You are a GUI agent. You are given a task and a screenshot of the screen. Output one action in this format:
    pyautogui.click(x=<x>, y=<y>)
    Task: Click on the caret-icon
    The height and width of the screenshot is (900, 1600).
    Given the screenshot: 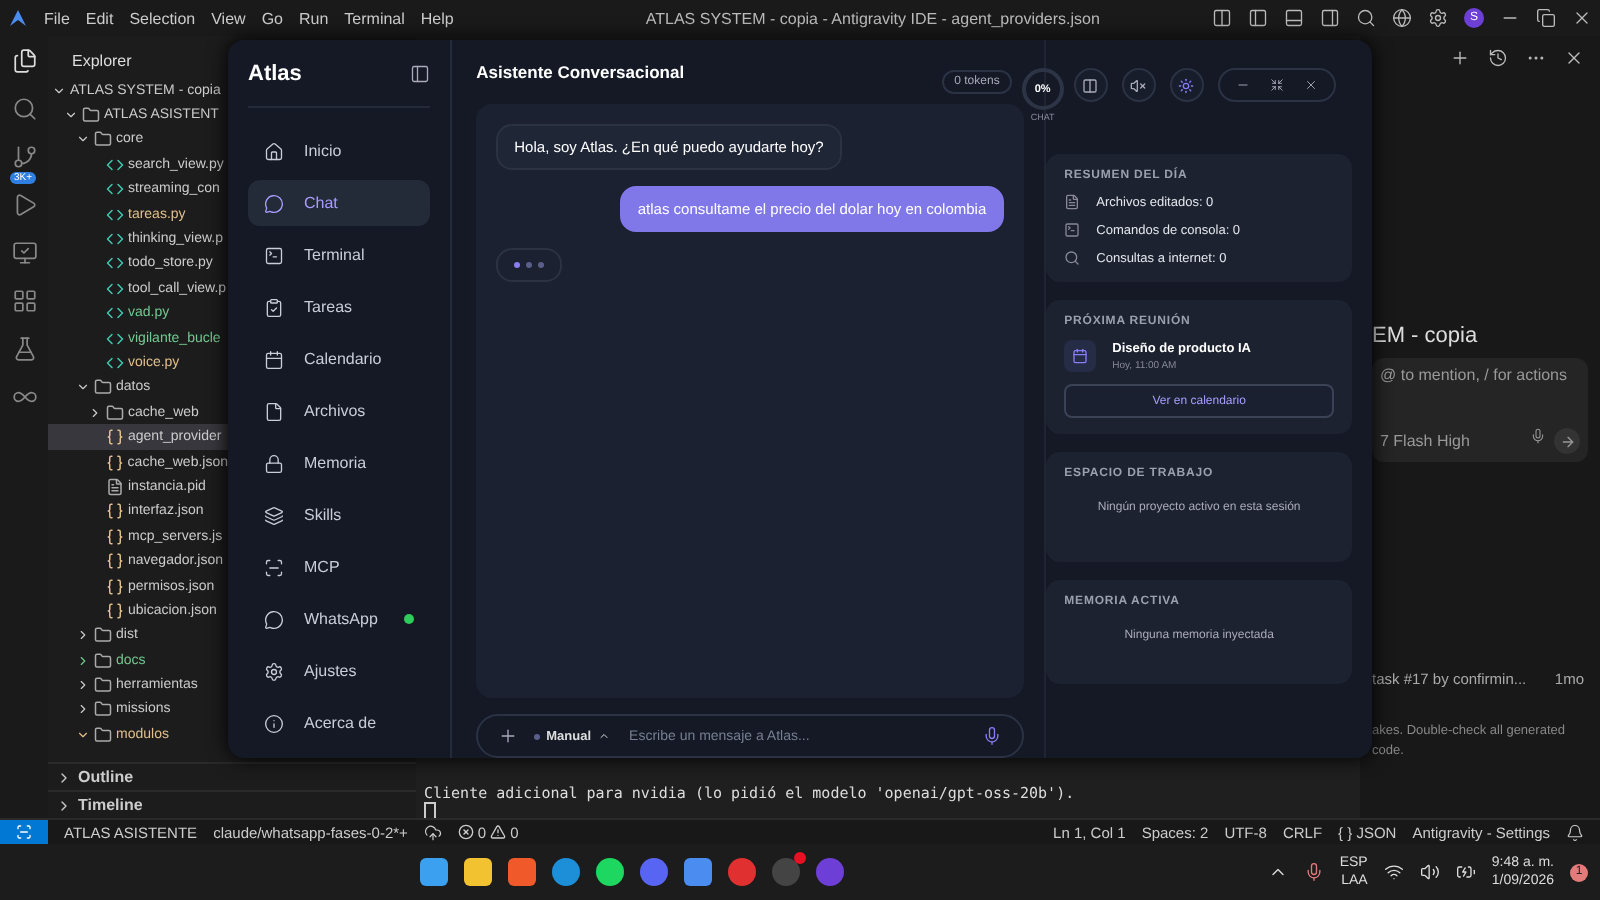 What is the action you would take?
    pyautogui.click(x=603, y=736)
    